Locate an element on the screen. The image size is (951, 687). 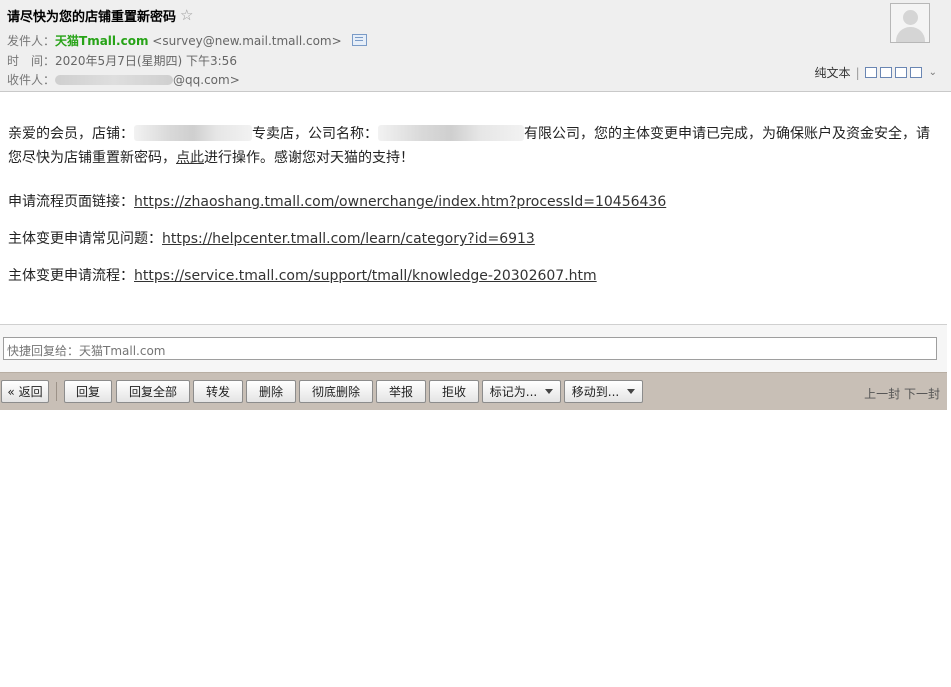
redacted-recipient is located at coordinates (114, 80).